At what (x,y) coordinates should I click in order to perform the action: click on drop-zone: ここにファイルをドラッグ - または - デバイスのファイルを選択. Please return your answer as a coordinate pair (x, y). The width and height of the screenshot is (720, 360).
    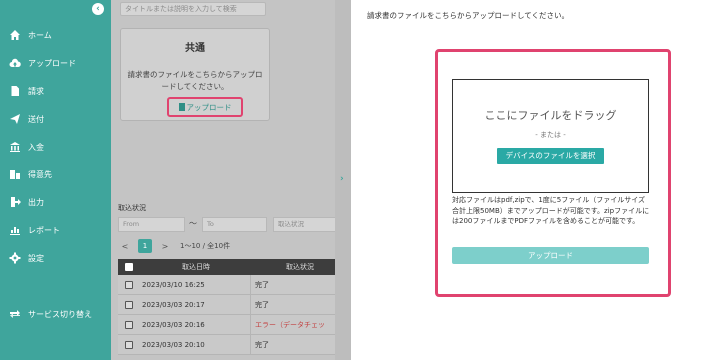
    Looking at the image, I should click on (550, 136).